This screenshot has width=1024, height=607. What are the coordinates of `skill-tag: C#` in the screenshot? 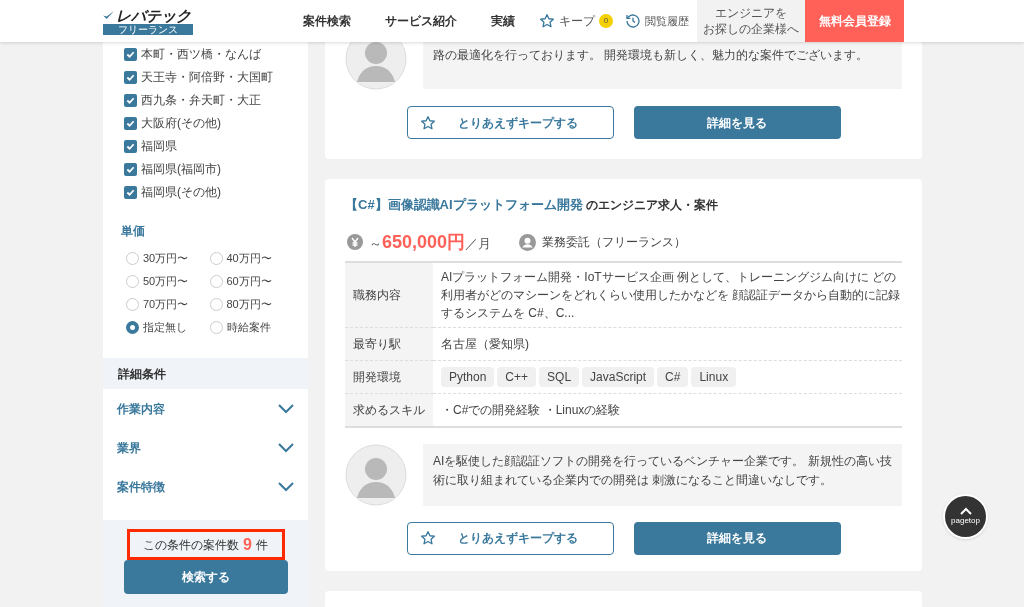 It's located at (673, 376).